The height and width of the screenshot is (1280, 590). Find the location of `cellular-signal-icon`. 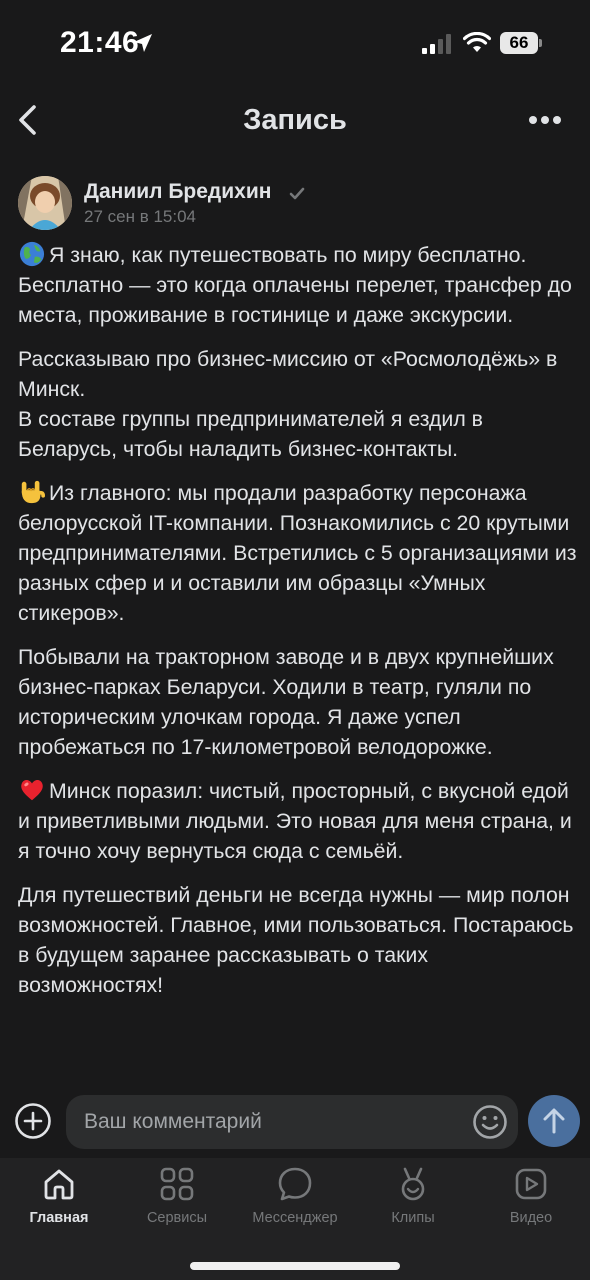

cellular-signal-icon is located at coordinates (436, 44).